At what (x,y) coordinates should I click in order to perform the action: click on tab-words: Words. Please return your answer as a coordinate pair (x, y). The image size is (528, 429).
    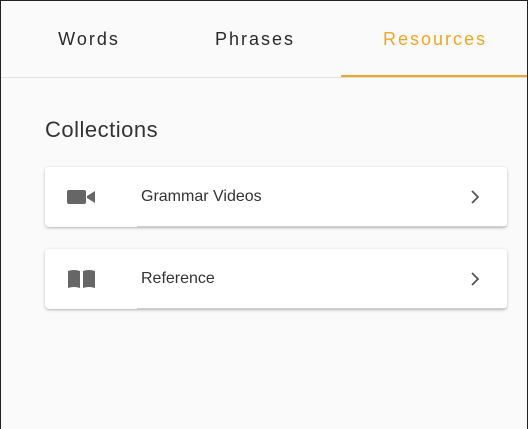
    Looking at the image, I should click on (89, 39).